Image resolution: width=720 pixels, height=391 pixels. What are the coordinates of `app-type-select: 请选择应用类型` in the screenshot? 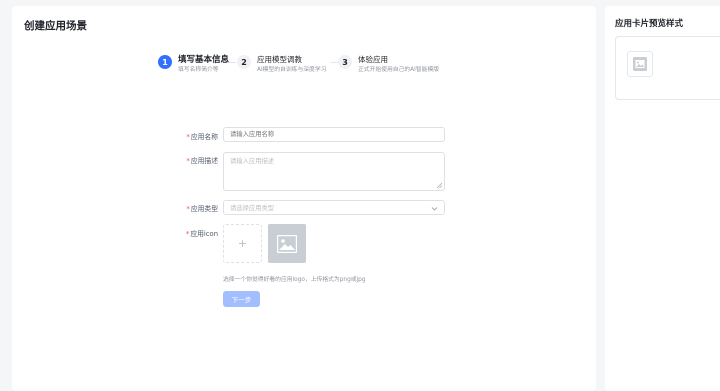 It's located at (334, 207).